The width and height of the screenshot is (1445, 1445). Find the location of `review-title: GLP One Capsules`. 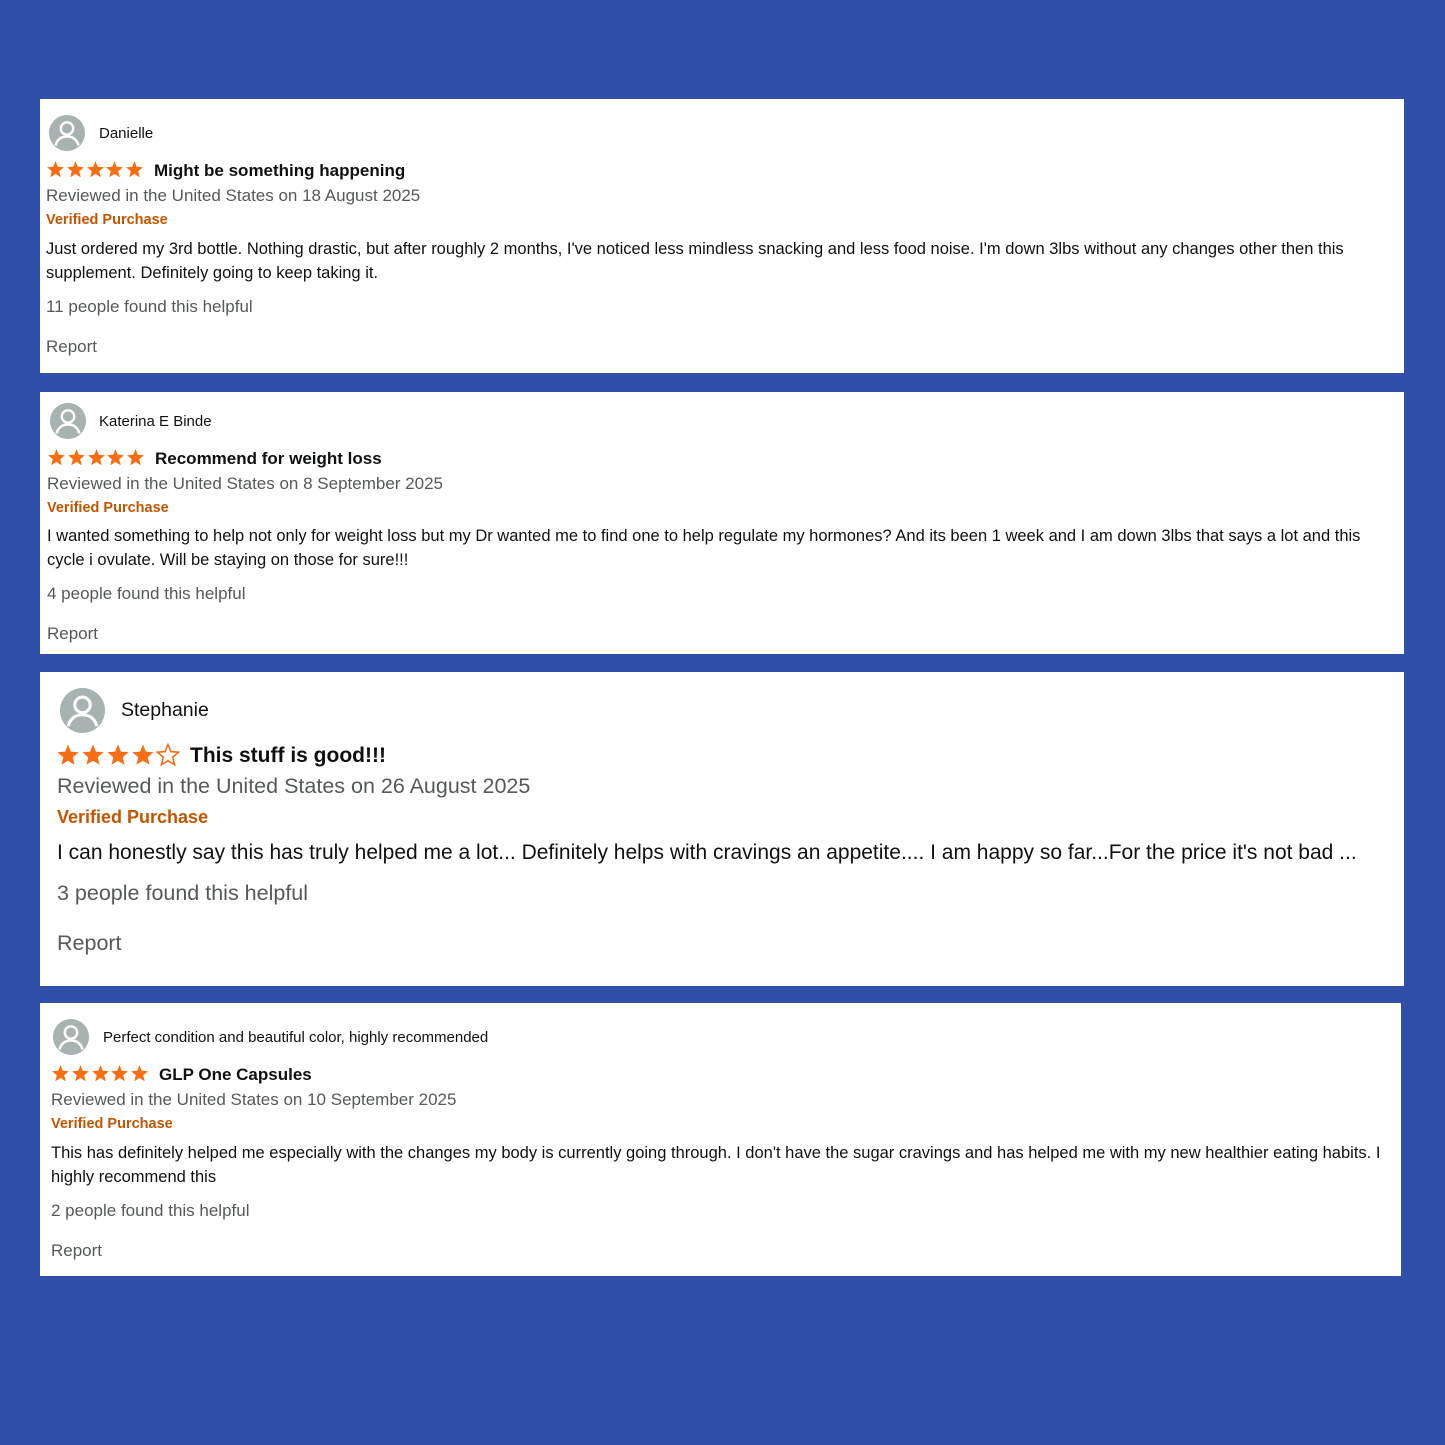

review-title: GLP One Capsules is located at coordinates (235, 1075).